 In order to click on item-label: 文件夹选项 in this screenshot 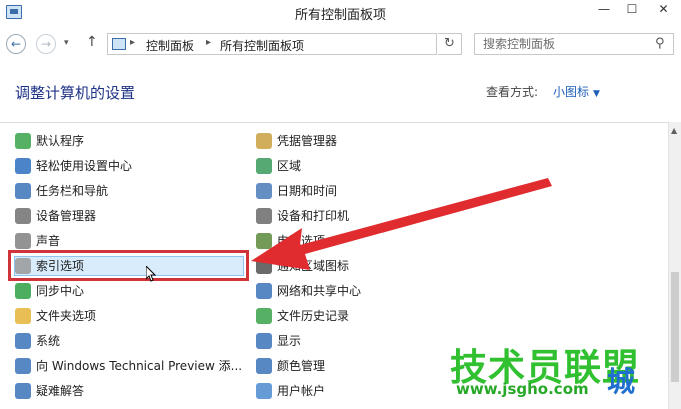, I will do `click(66, 316)`.